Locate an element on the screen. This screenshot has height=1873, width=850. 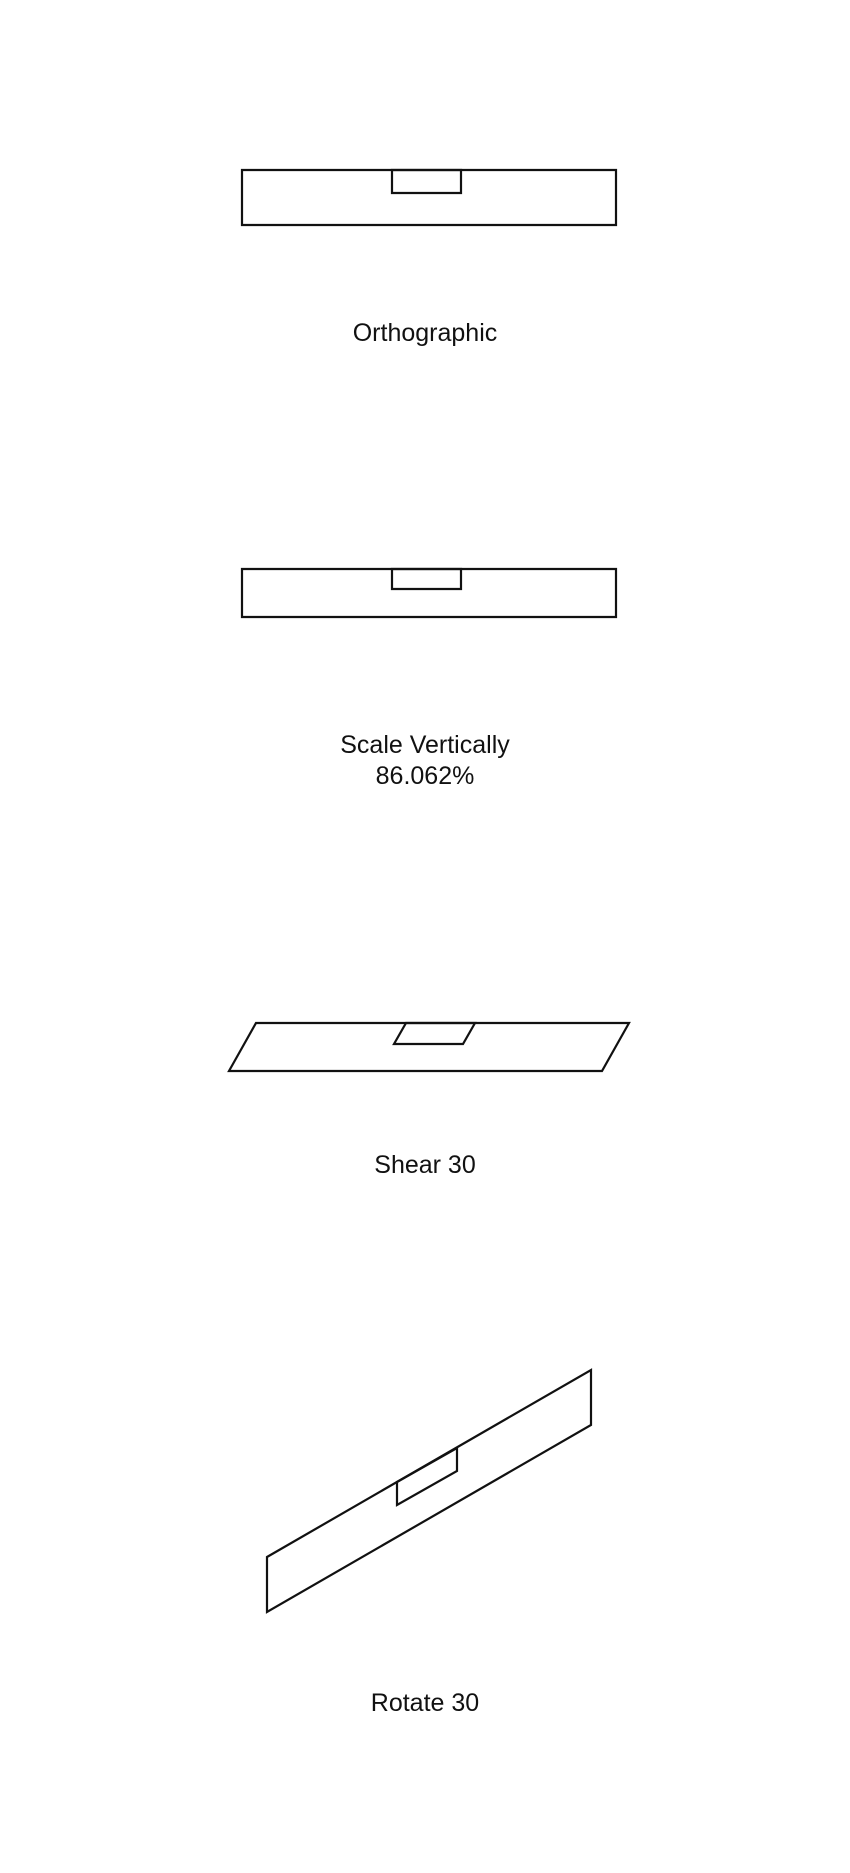
orthographic-inner-rect is located at coordinates (426, 181).